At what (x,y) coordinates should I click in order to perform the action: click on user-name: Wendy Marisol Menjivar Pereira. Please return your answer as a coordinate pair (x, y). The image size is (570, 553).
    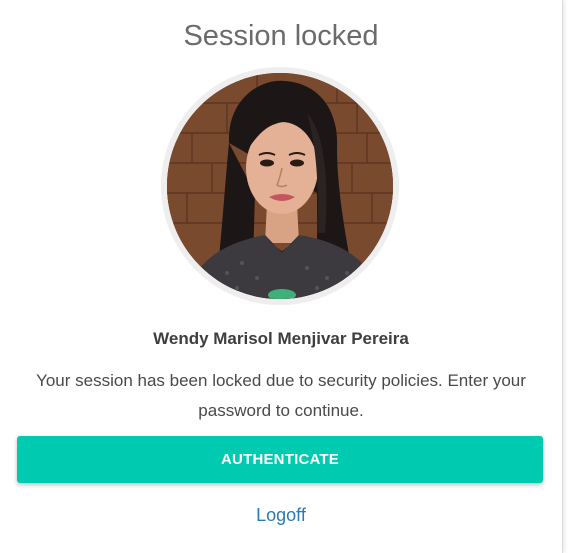
    Looking at the image, I should click on (281, 338).